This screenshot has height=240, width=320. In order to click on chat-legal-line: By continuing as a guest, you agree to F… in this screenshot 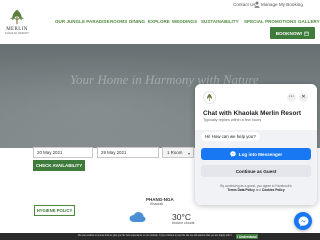, I will do `click(256, 186)`.